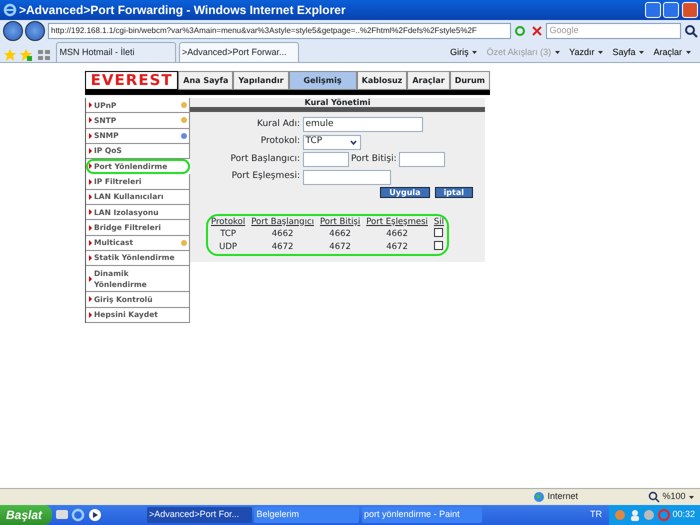 The height and width of the screenshot is (525, 700). What do you see at coordinates (95, 515) in the screenshot?
I see `media-icon` at bounding box center [95, 515].